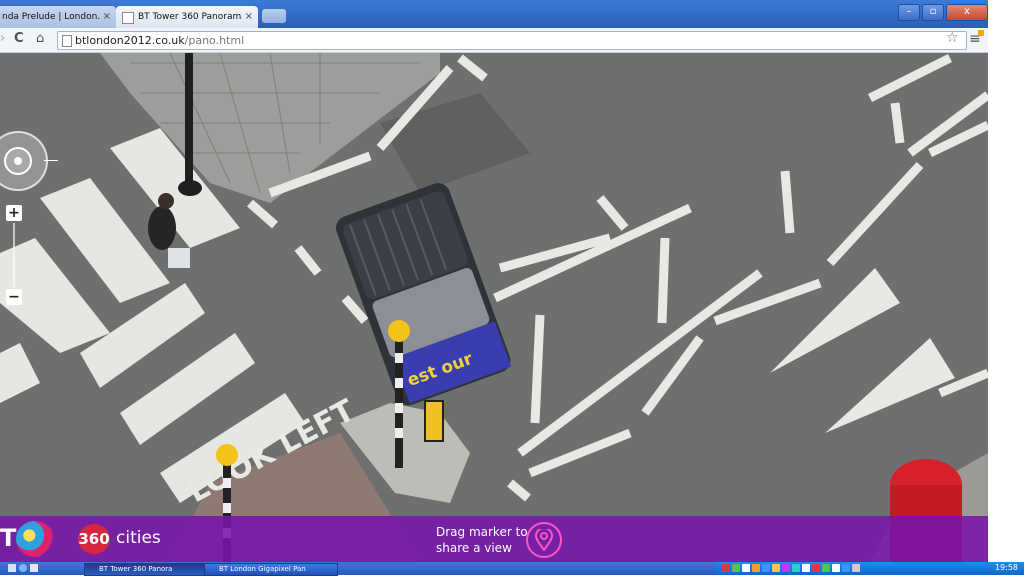  I want to click on share-marker-icon, so click(544, 540).